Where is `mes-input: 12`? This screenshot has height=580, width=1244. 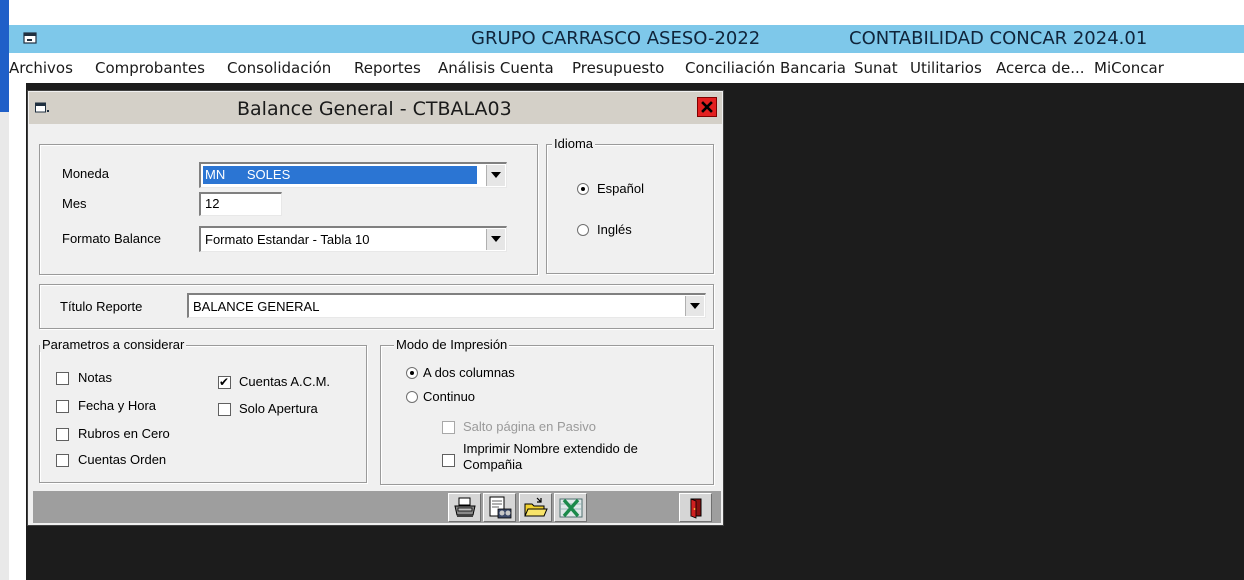
mes-input: 12 is located at coordinates (240, 204).